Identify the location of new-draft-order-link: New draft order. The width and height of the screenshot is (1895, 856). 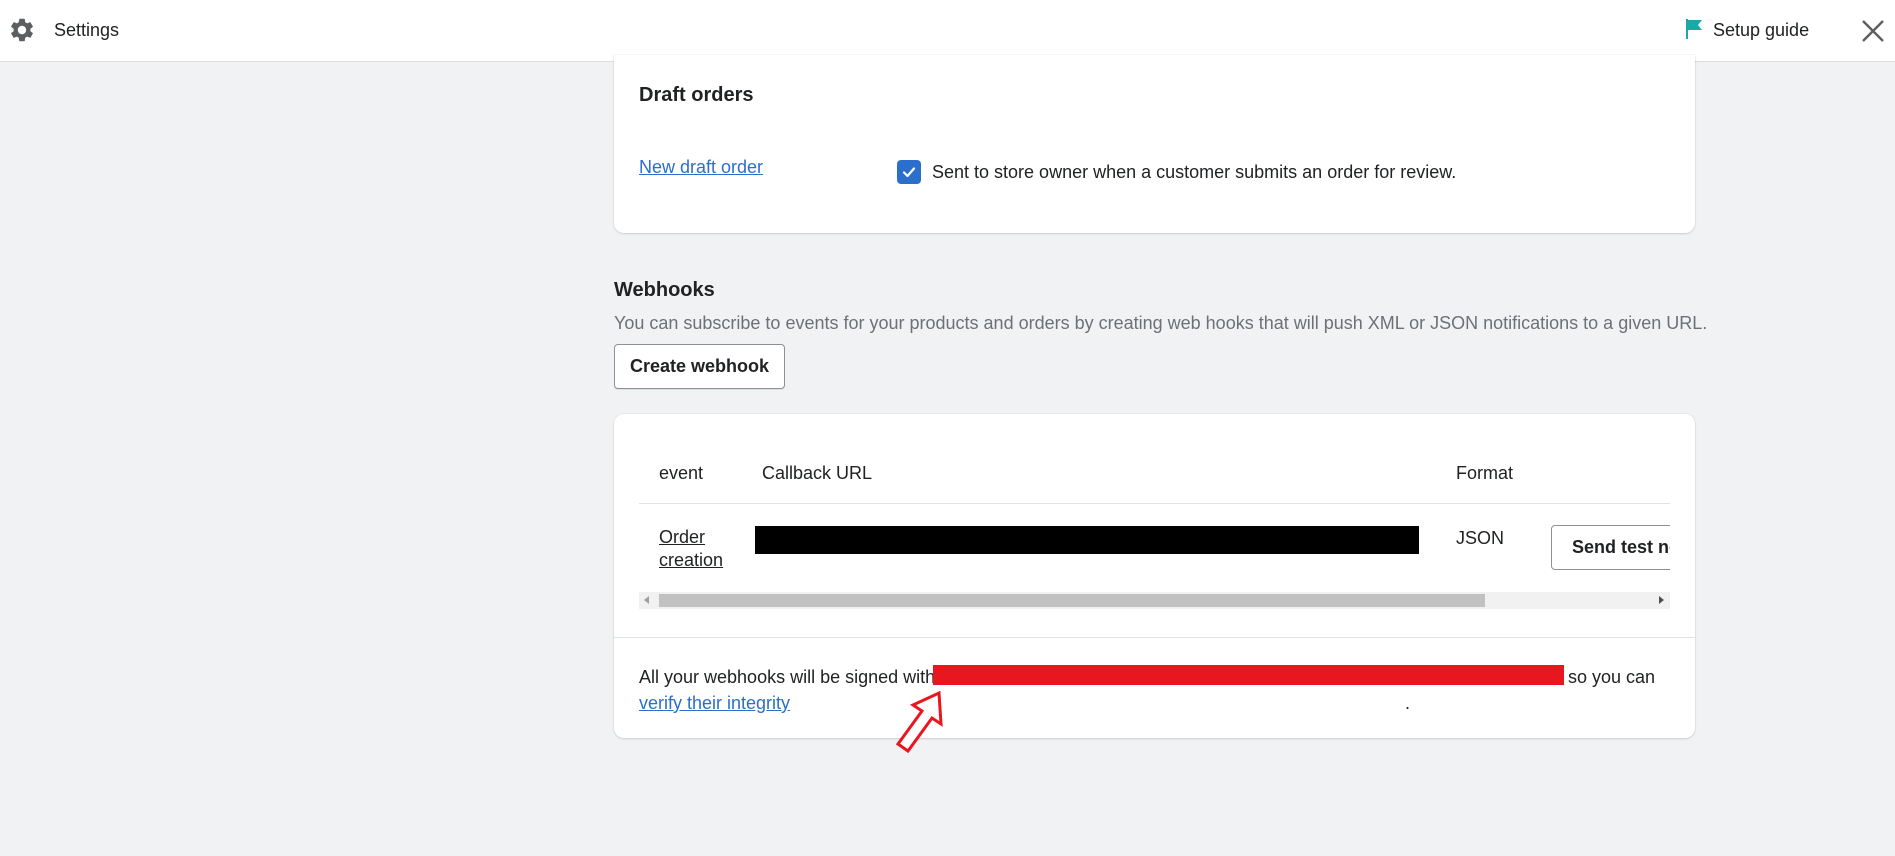
(701, 167).